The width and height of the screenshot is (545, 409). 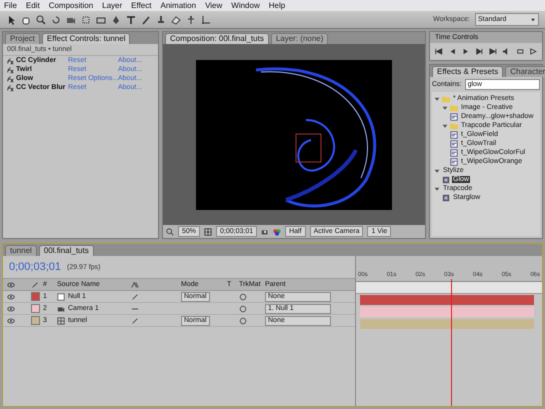 I want to click on menu-item: Layer, so click(x=112, y=5).